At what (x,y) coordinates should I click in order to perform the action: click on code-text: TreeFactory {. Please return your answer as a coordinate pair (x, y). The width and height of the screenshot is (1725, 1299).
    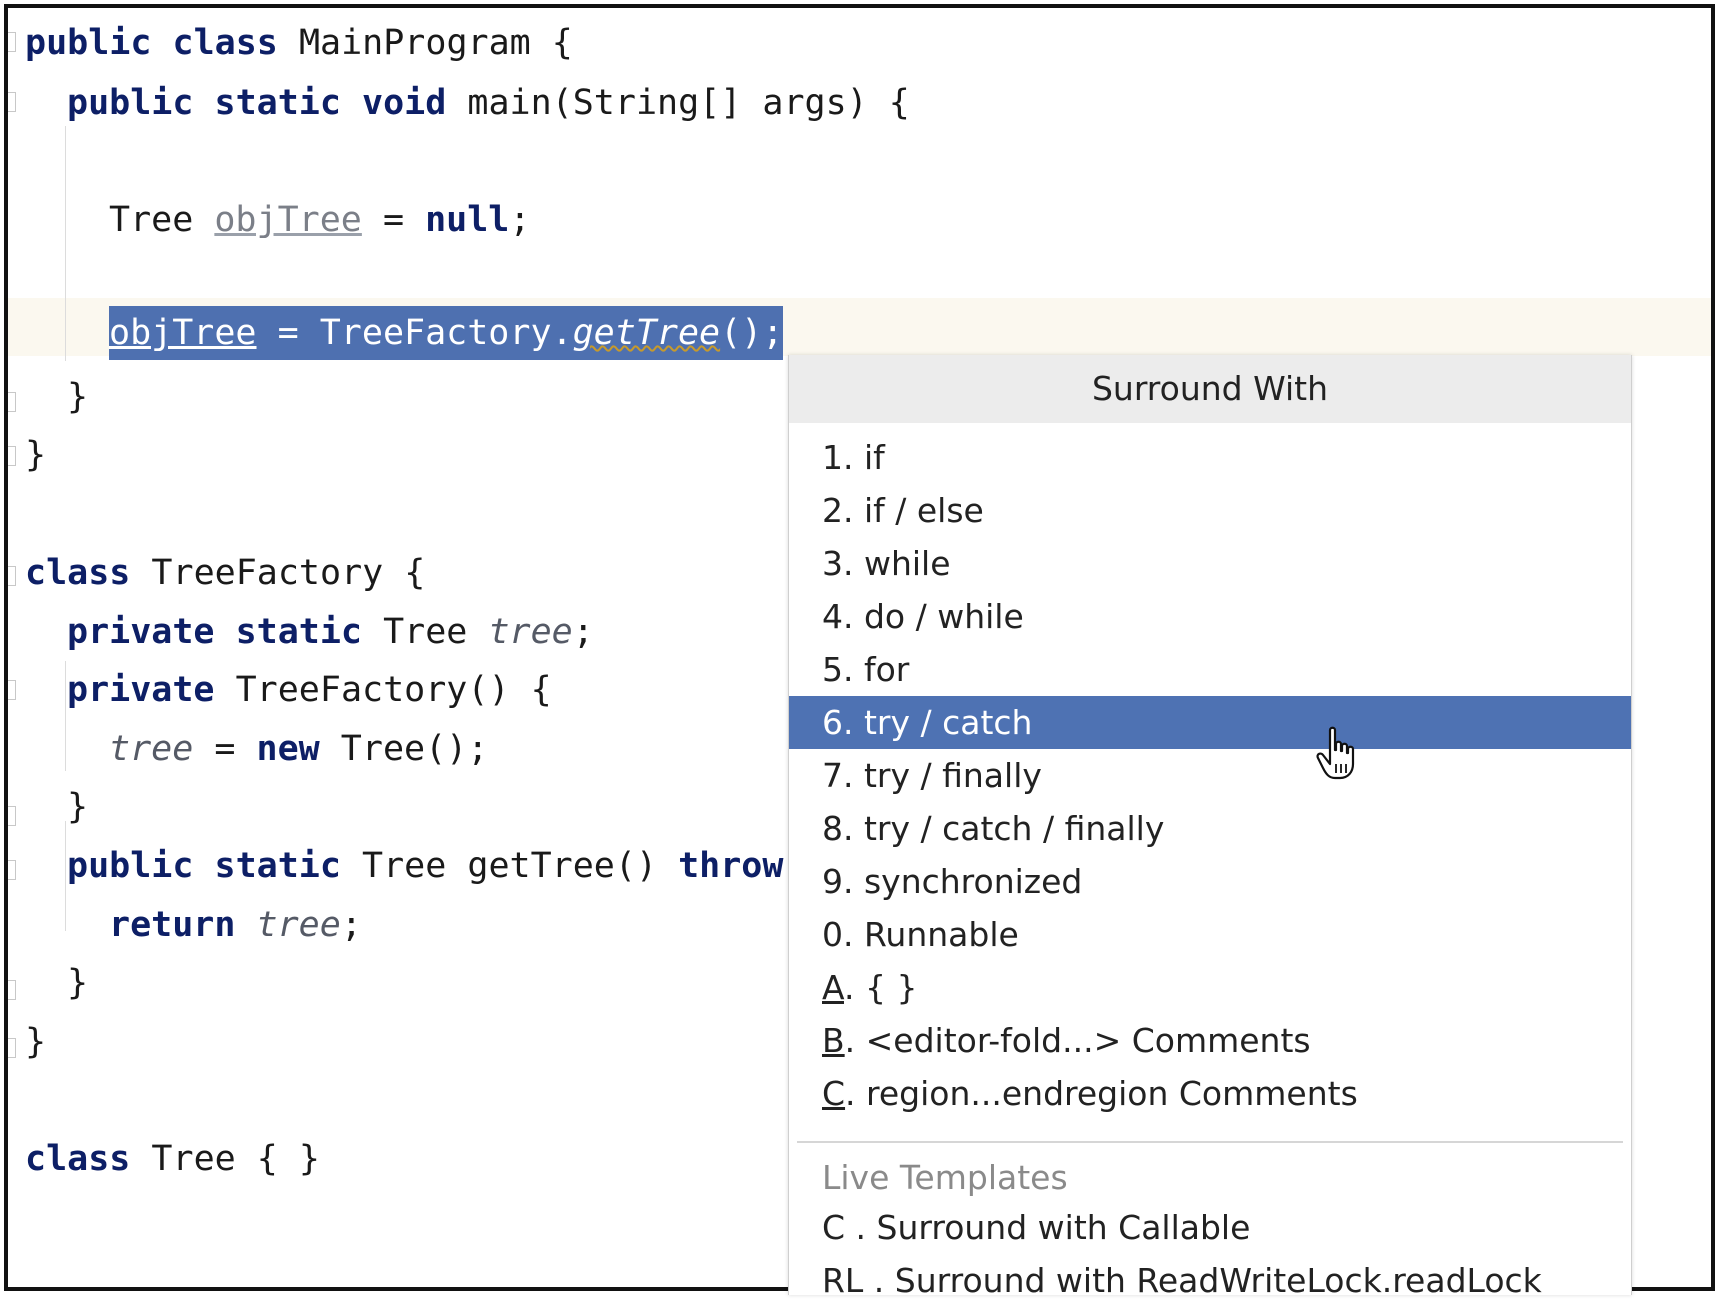
    Looking at the image, I should click on (278, 573).